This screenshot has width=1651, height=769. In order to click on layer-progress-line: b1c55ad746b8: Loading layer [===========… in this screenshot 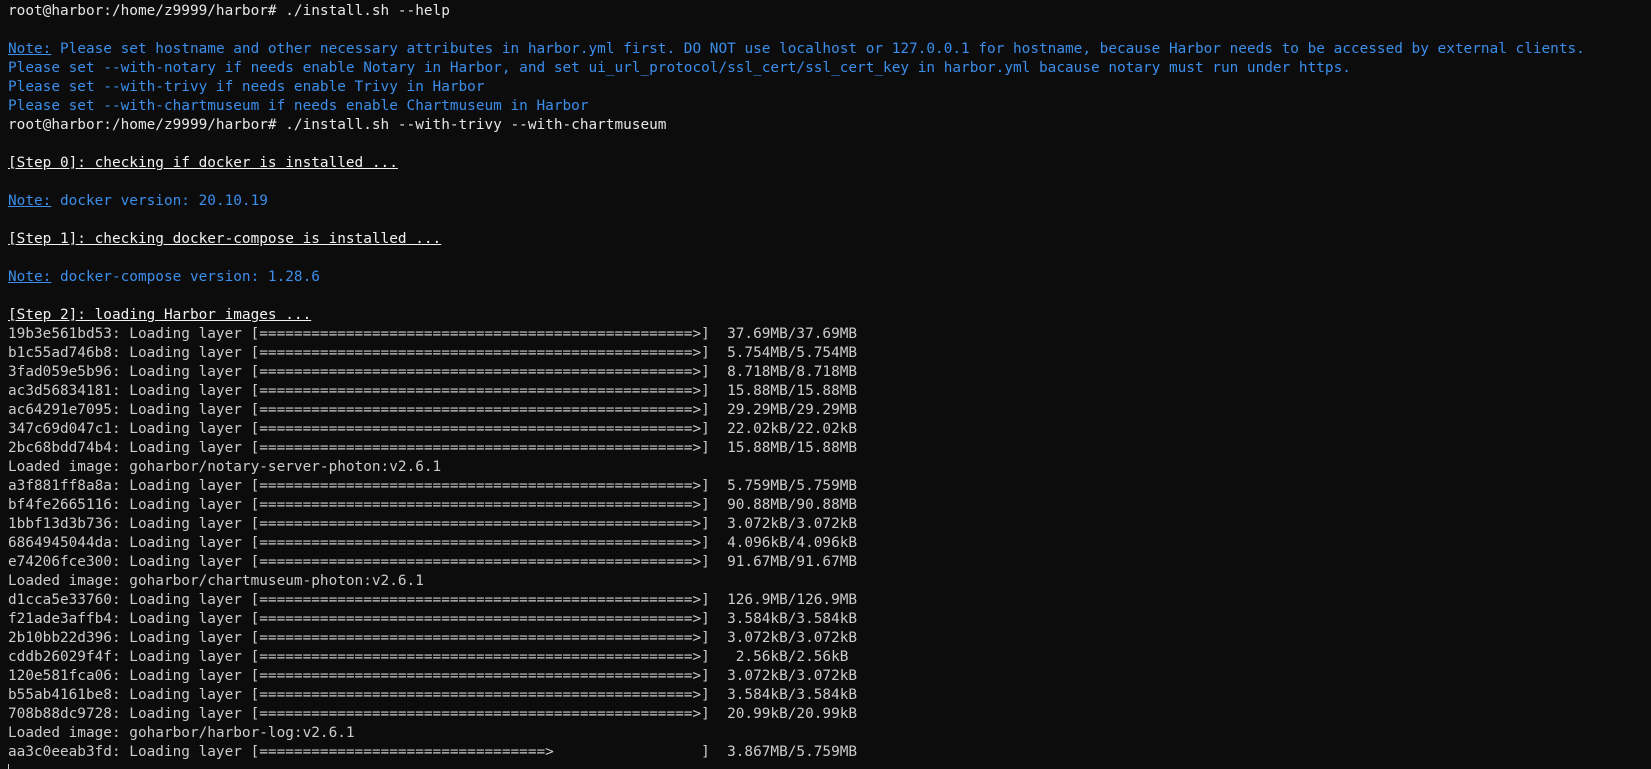, I will do `click(433, 353)`.